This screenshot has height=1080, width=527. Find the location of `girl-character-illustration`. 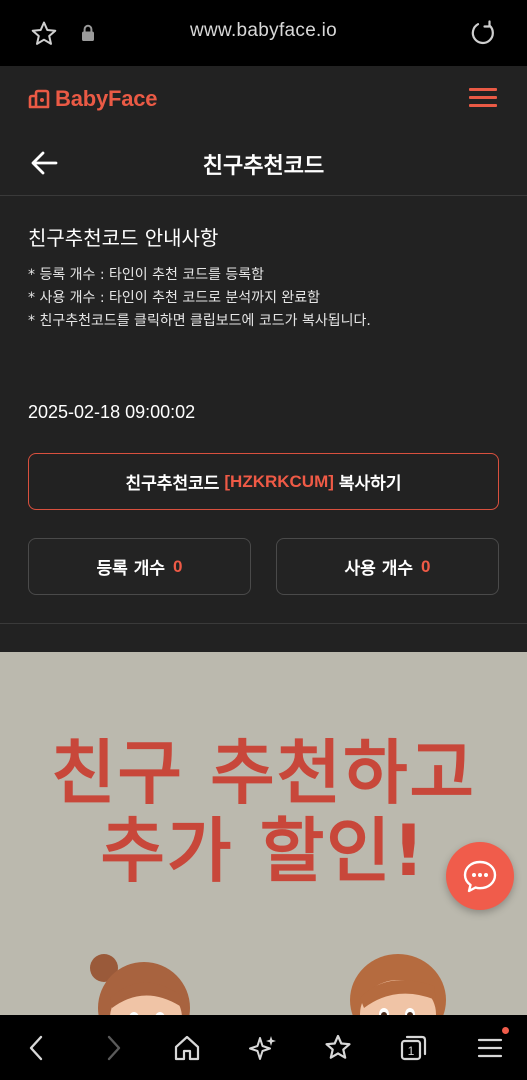

girl-character-illustration is located at coordinates (140, 984).